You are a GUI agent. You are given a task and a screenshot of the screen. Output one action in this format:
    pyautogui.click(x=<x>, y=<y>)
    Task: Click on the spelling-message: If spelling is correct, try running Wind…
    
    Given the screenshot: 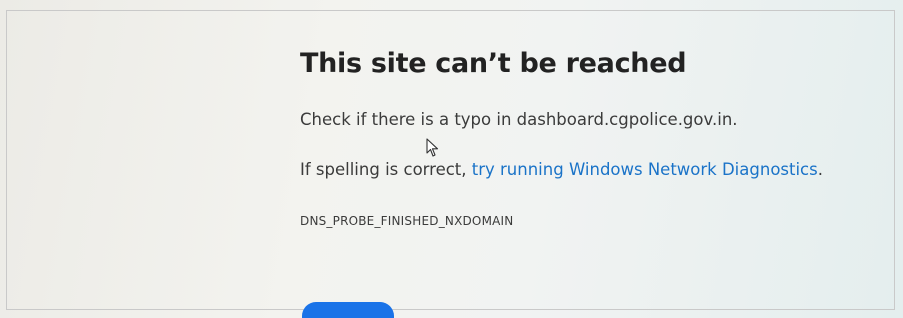 What is the action you would take?
    pyautogui.click(x=561, y=169)
    